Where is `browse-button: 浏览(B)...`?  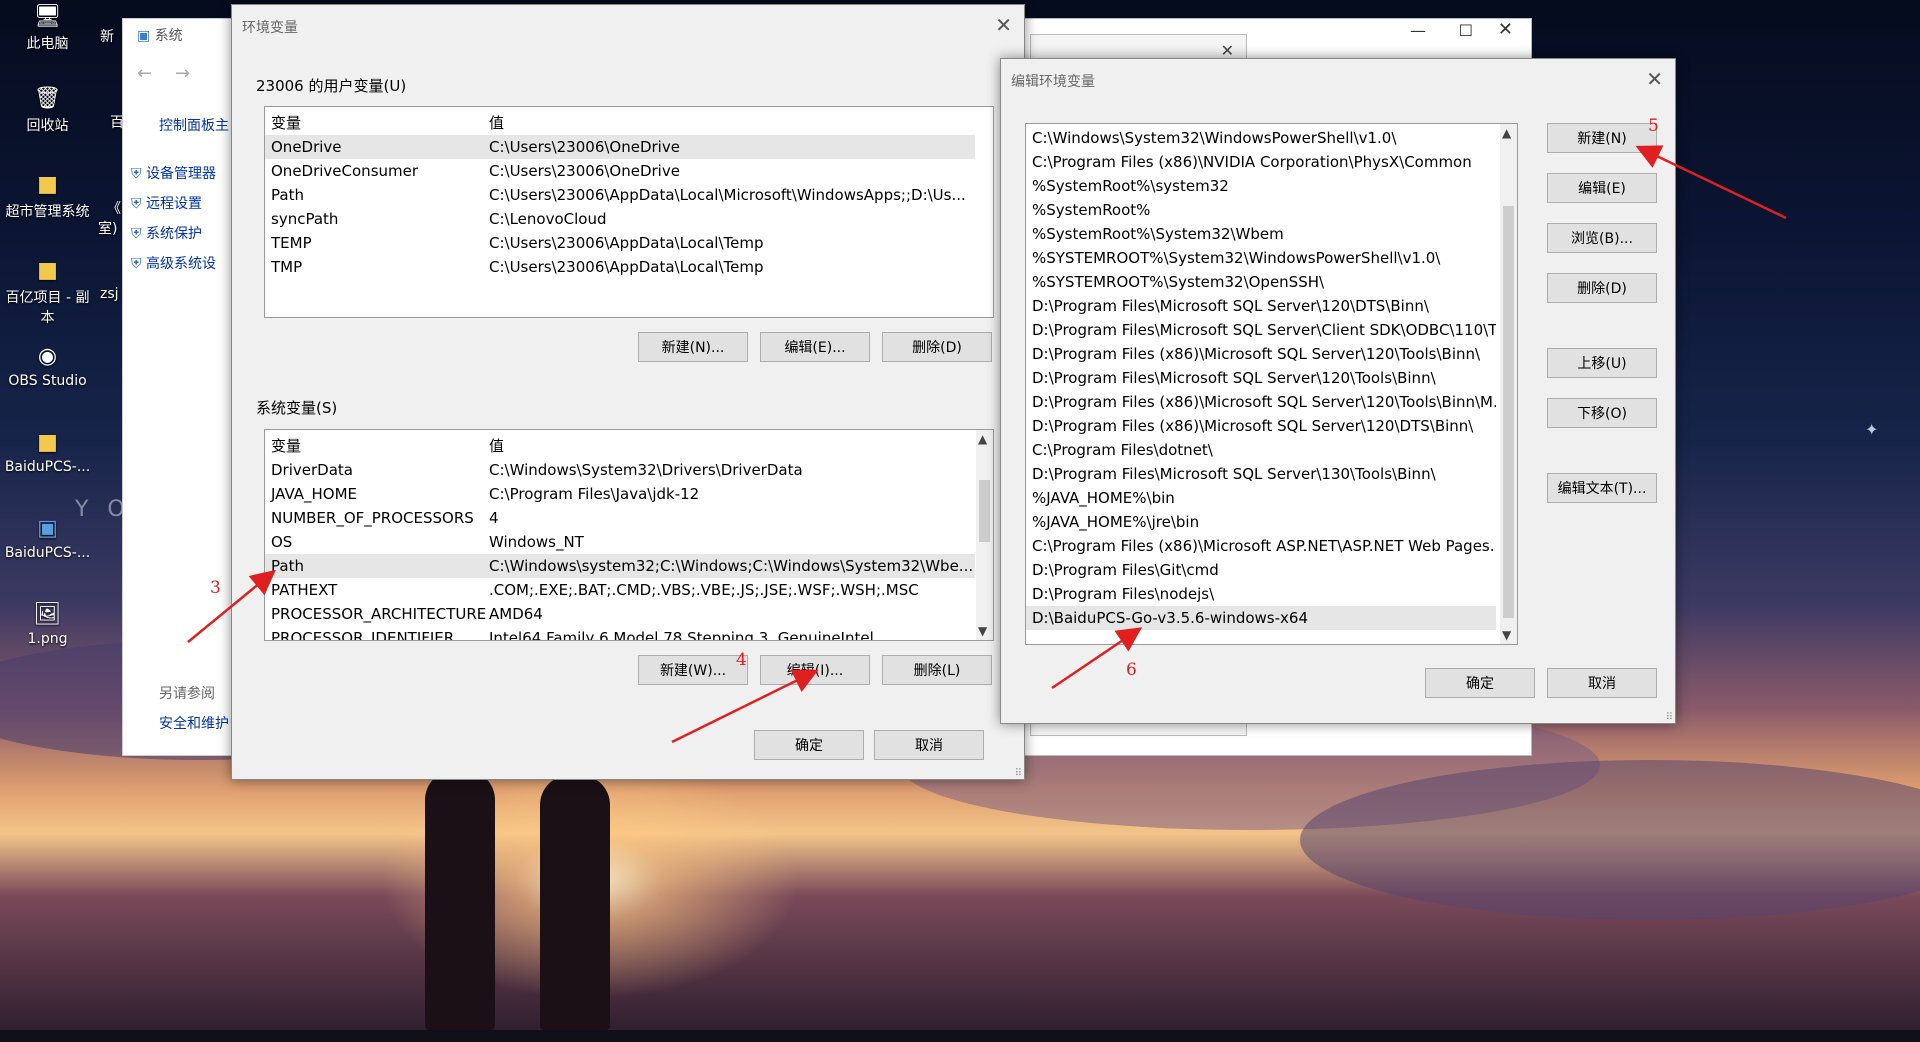
browse-button: 浏览(B)... is located at coordinates (1602, 238).